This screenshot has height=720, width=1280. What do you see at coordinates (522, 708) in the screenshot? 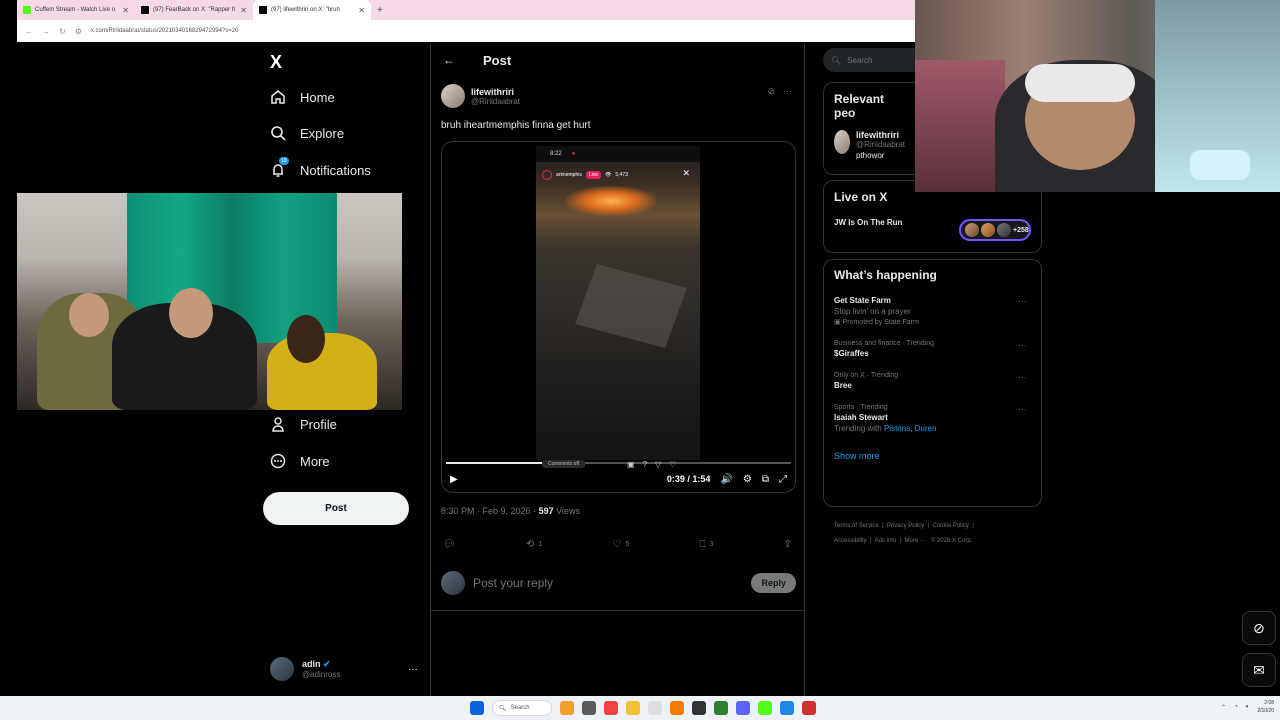
I see `taskbar-search: 🔍︎ Search` at bounding box center [522, 708].